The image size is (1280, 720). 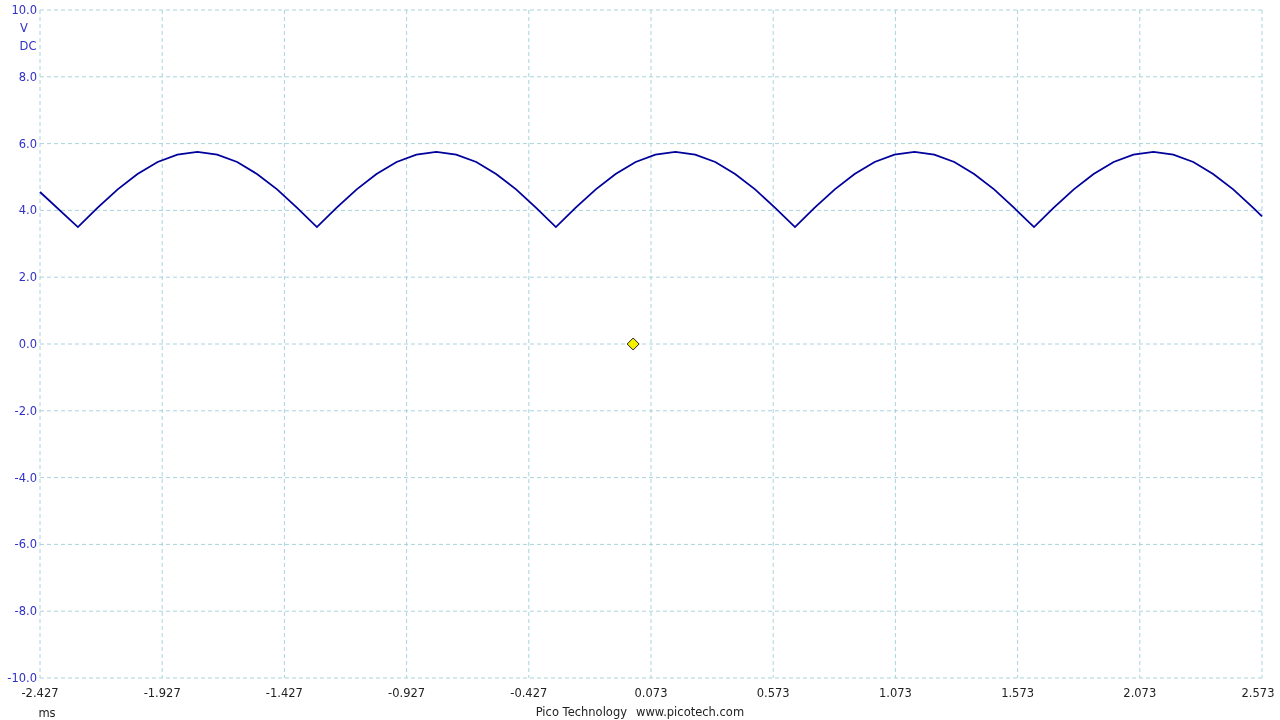 What do you see at coordinates (25, 544) in the screenshot?
I see `y-axis-label: -6.0` at bounding box center [25, 544].